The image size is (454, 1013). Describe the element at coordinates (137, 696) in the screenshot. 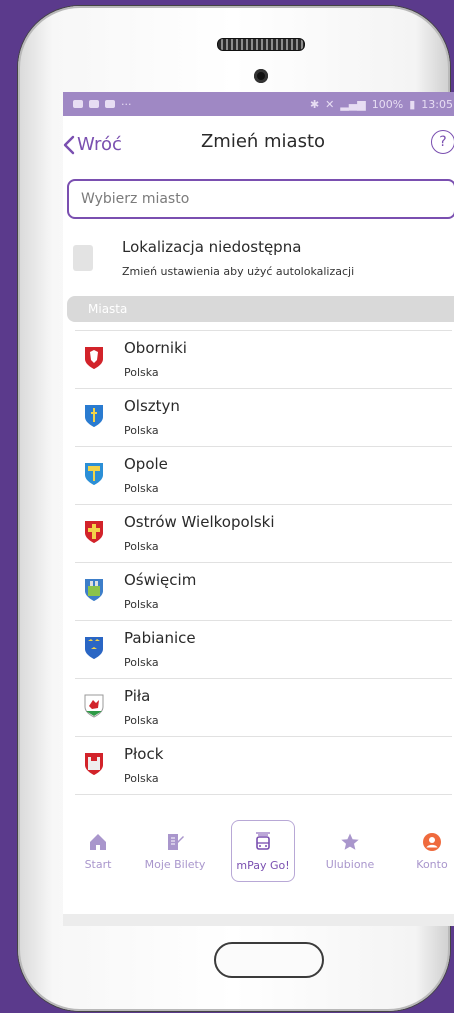

I see `city-name: Piła` at that location.